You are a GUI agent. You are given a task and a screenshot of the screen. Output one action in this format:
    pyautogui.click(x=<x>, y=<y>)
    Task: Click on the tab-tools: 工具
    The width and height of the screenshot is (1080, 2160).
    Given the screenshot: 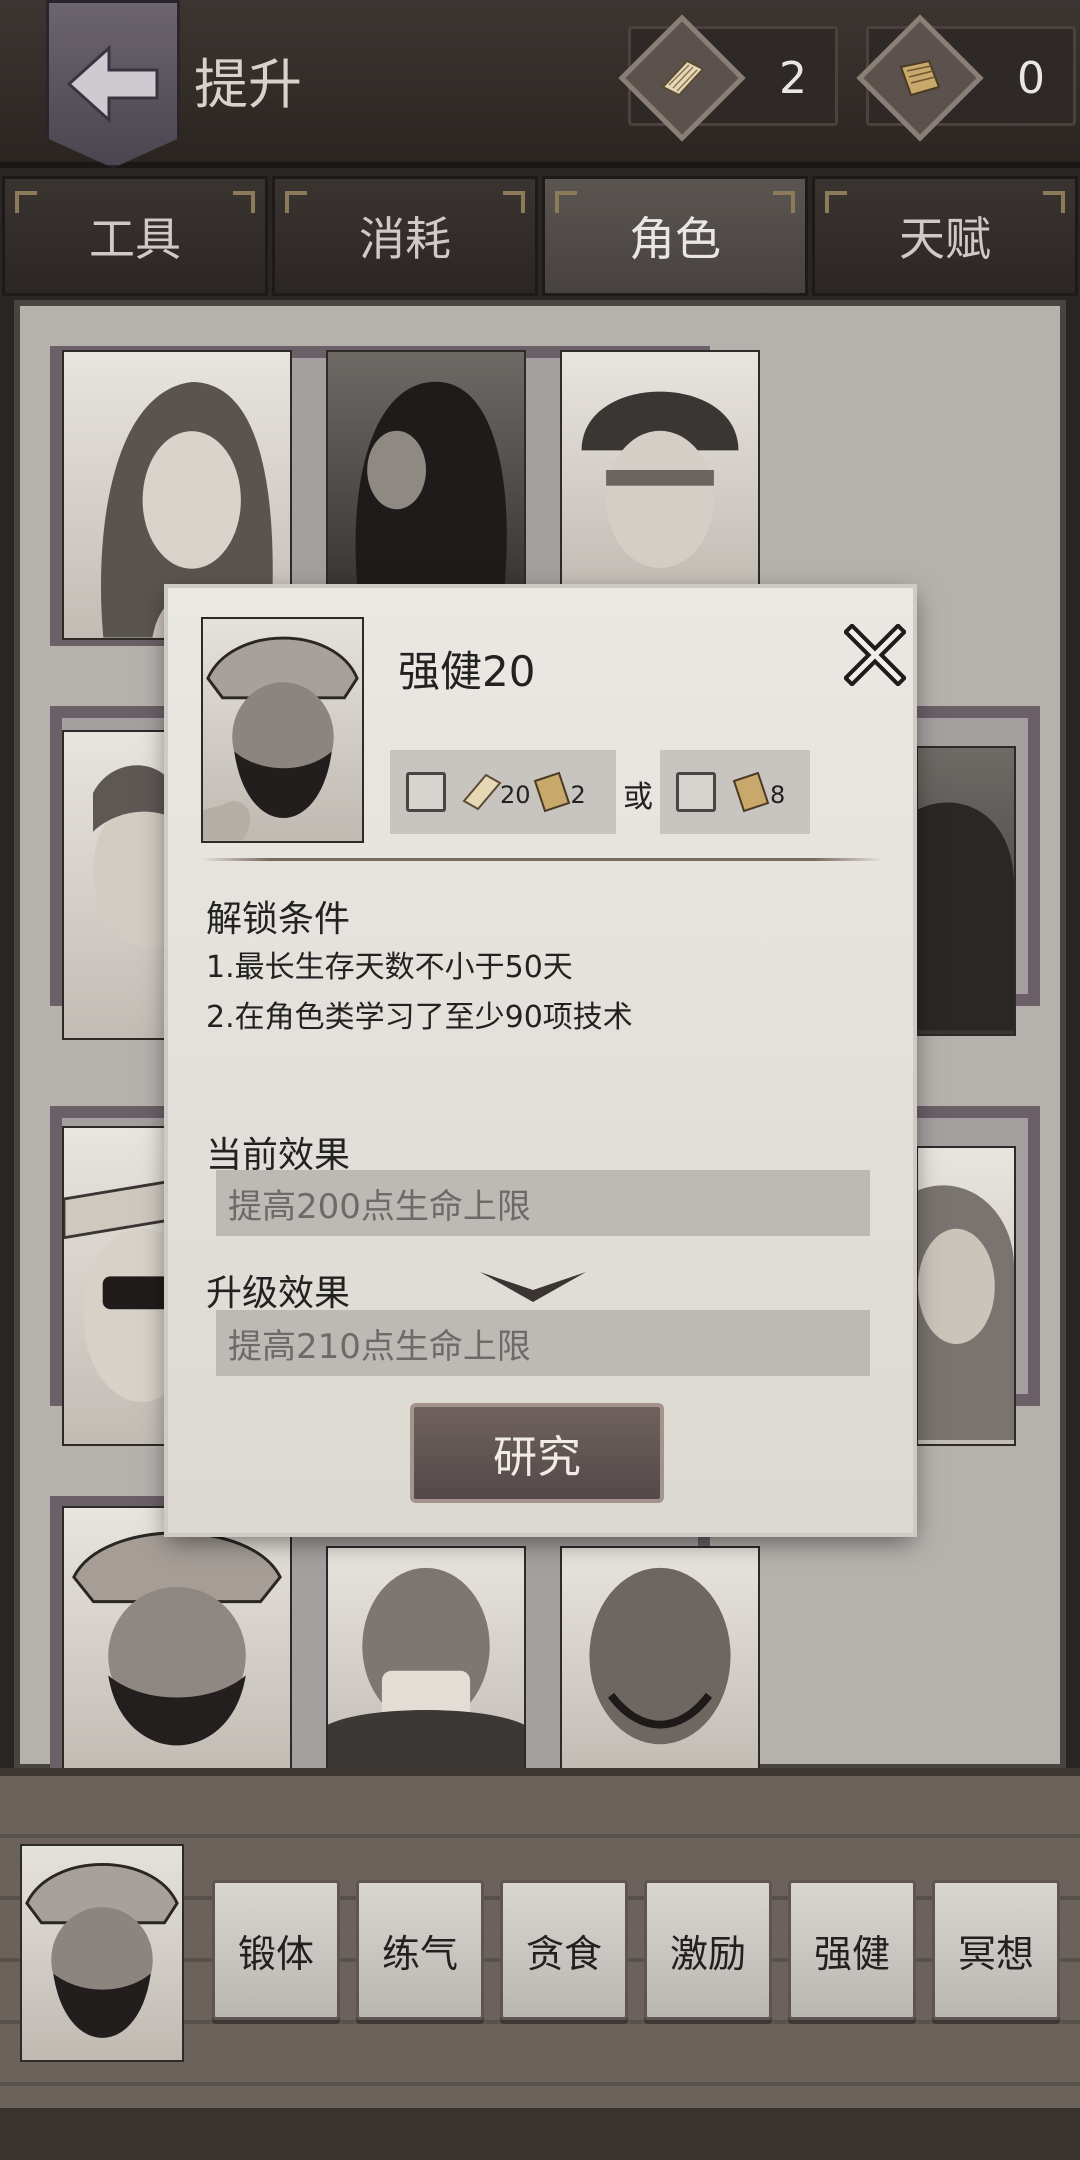 What is the action you would take?
    pyautogui.click(x=135, y=236)
    